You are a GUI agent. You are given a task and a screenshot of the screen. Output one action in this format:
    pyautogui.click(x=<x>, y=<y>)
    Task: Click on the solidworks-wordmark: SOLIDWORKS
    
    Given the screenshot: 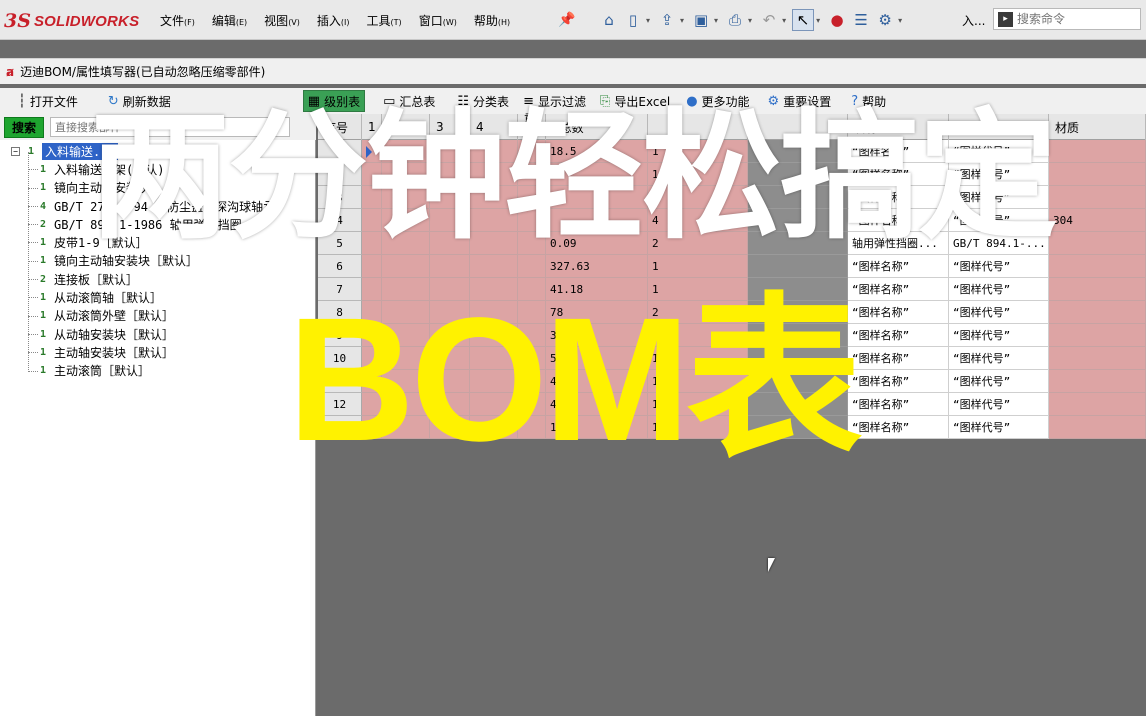 What is the action you would take?
    pyautogui.click(x=86, y=21)
    